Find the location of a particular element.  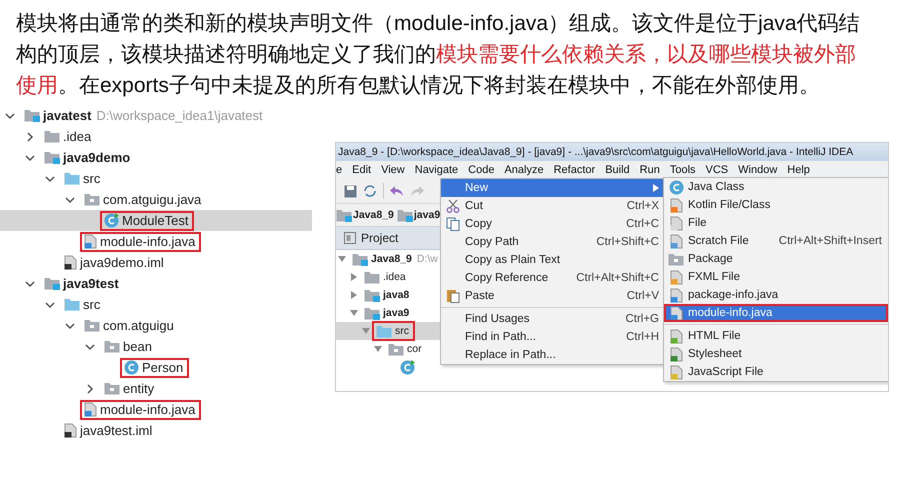

path-text: D:\w is located at coordinates (427, 259).